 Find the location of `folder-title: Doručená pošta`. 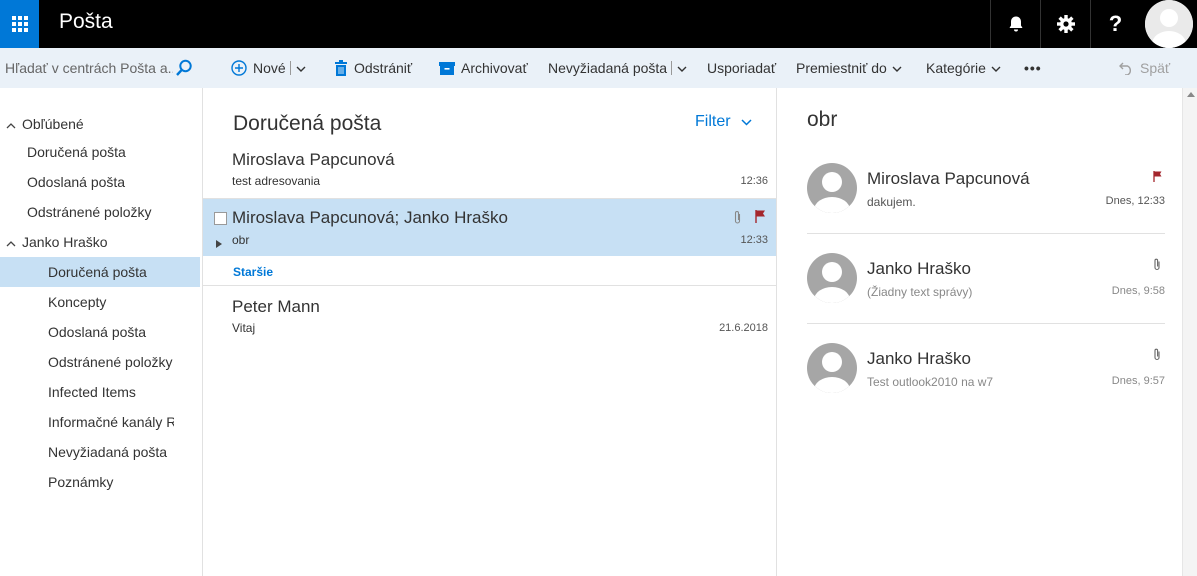

folder-title: Doručená pošta is located at coordinates (307, 123).